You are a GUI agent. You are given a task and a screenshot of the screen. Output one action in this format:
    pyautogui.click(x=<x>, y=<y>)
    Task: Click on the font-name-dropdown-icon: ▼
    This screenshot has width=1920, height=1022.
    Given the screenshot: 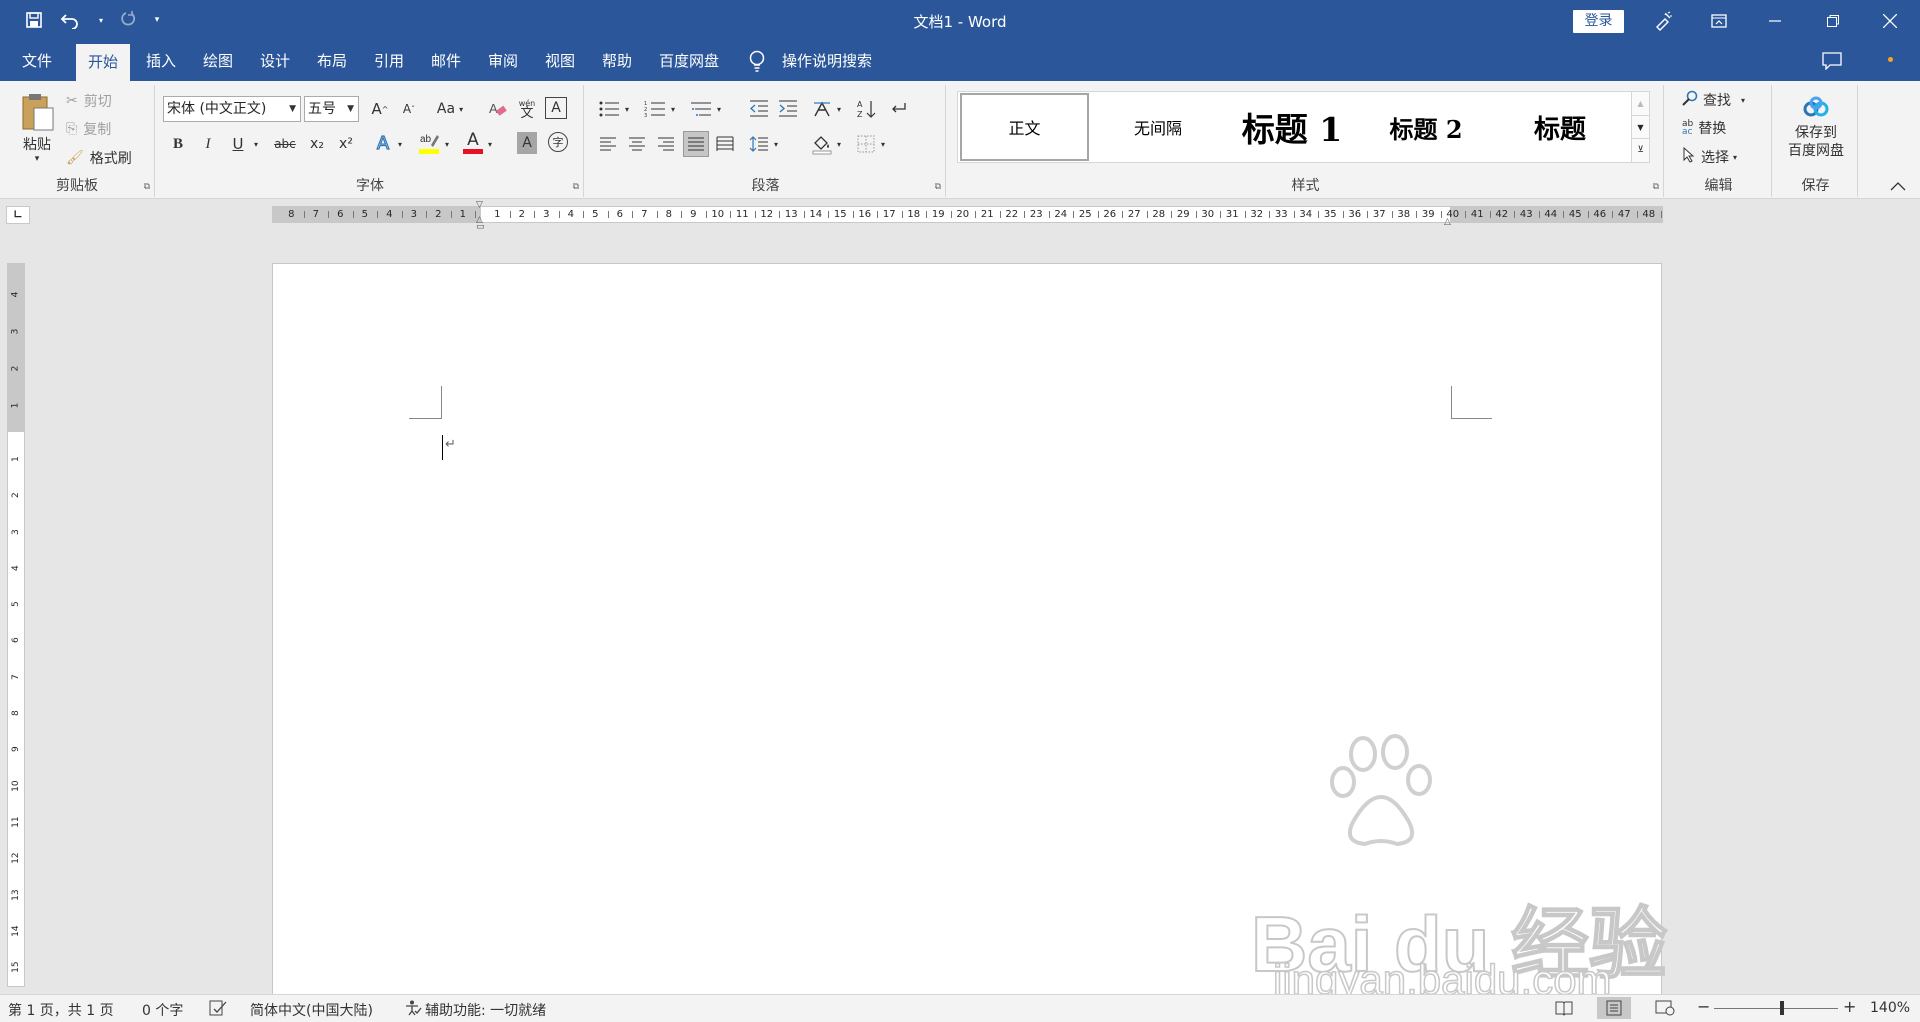 What is the action you would take?
    pyautogui.click(x=292, y=109)
    